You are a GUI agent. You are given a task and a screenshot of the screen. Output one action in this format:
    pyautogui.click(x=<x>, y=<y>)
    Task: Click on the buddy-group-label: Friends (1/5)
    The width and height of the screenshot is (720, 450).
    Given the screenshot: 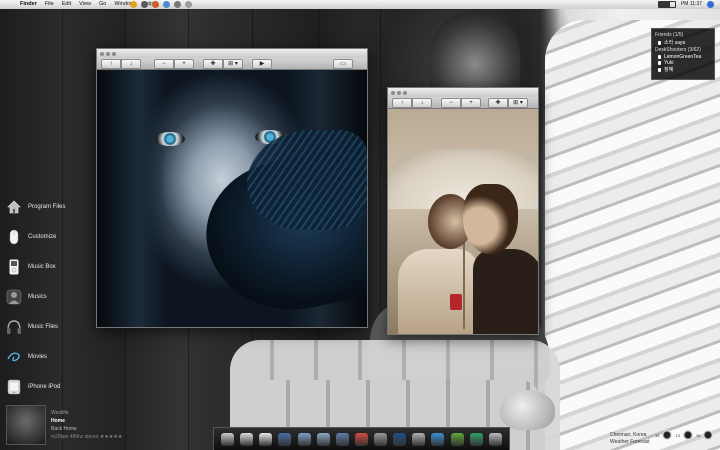 What is the action you would take?
    pyautogui.click(x=683, y=35)
    